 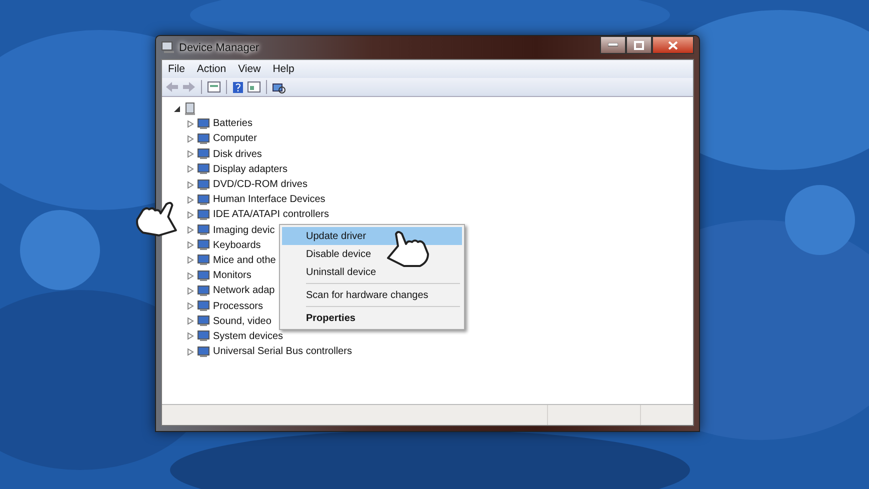 I want to click on help-icon, so click(x=238, y=87).